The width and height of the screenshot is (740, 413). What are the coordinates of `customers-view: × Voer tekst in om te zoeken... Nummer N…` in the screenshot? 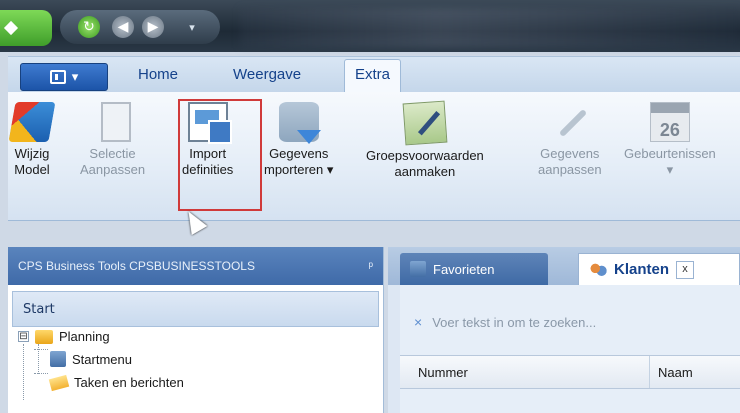 It's located at (570, 349).